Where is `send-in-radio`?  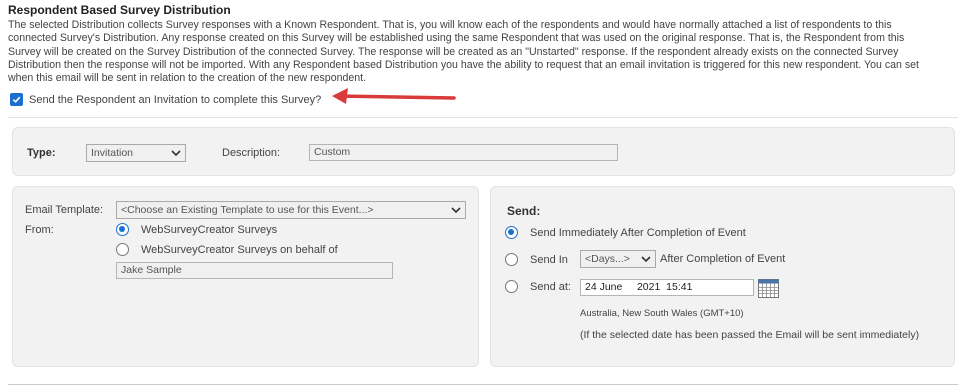
send-in-radio is located at coordinates (511, 259).